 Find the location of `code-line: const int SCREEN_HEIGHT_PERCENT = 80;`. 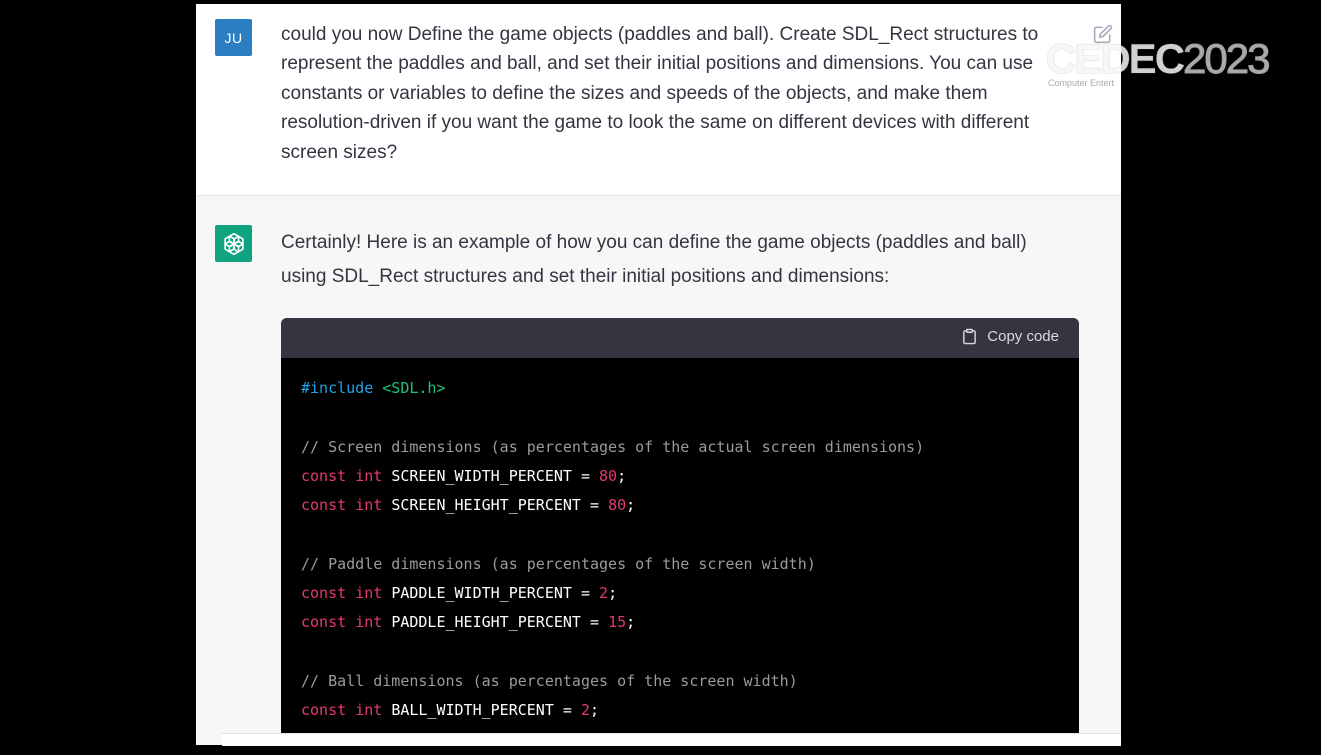

code-line: const int SCREEN_HEIGHT_PERCENT = 80; is located at coordinates (468, 505).